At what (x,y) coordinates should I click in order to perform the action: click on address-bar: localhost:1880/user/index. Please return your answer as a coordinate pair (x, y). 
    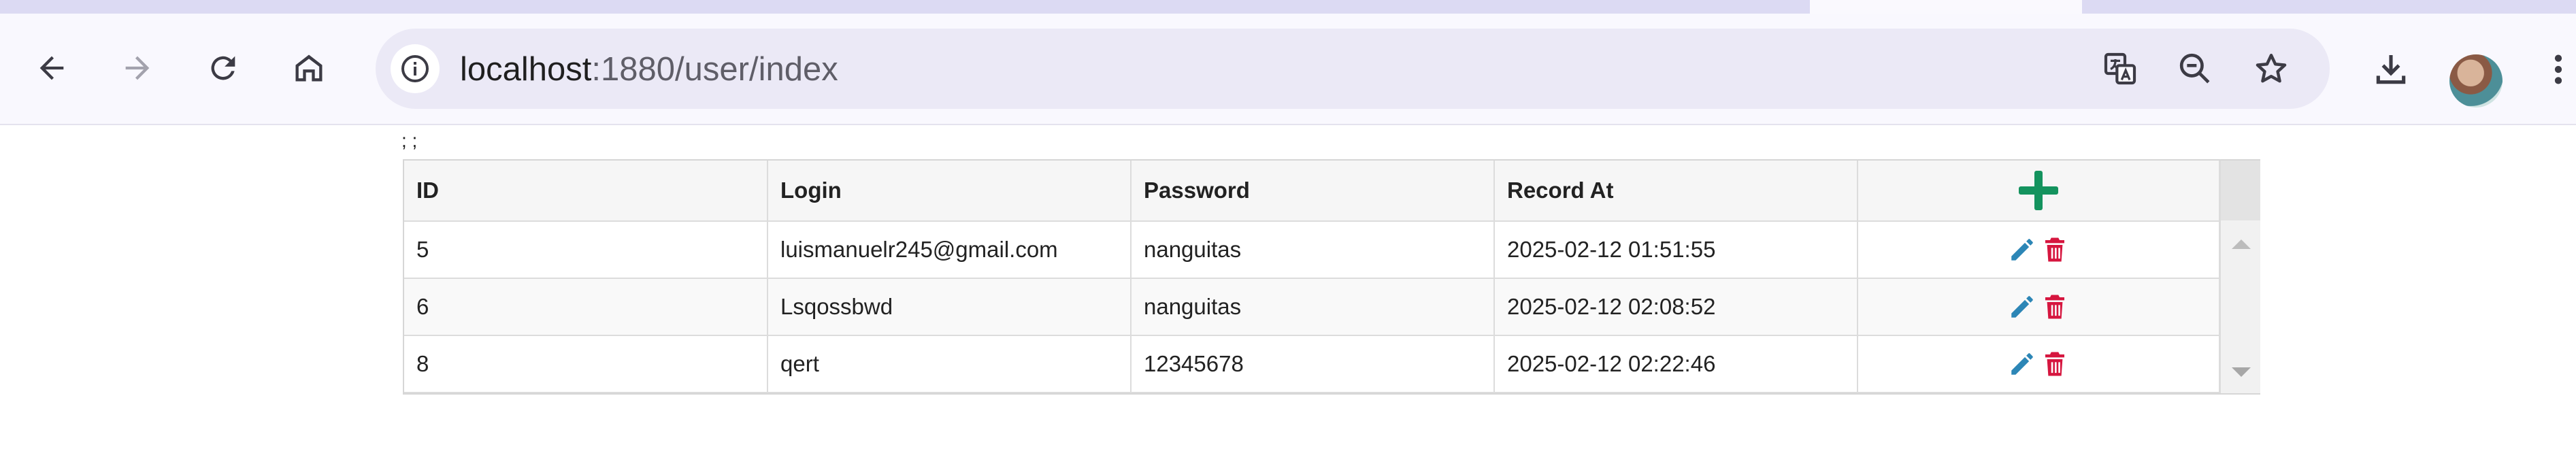
    Looking at the image, I should click on (1353, 69).